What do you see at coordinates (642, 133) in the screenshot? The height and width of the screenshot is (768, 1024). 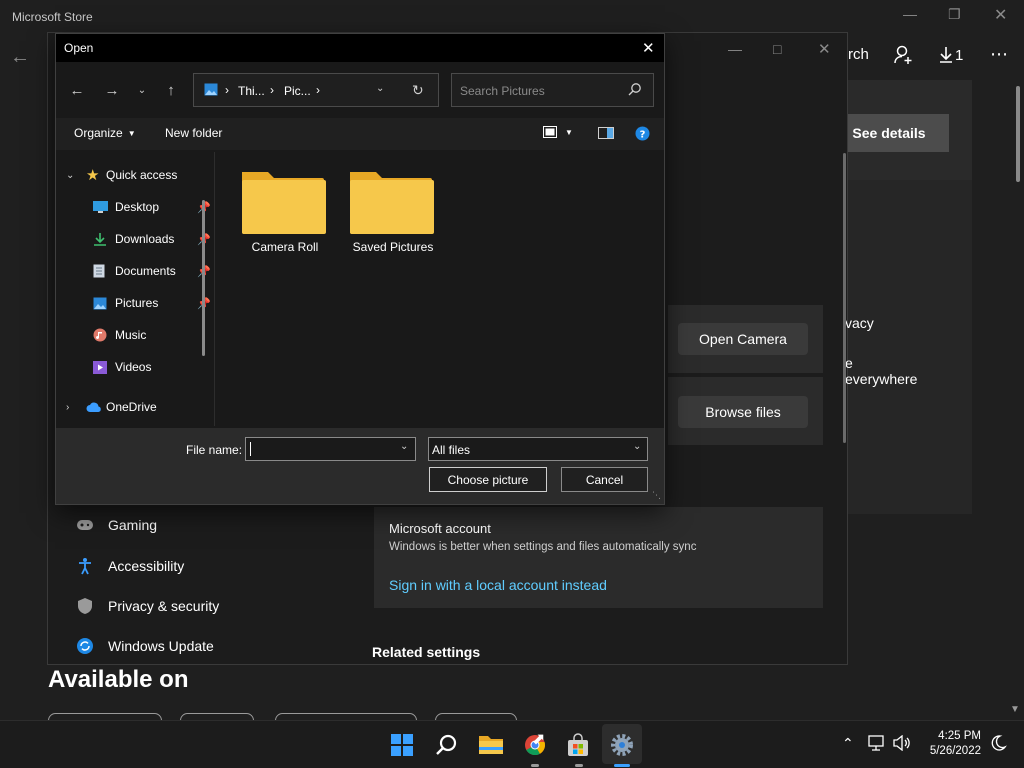 I see `help-icon: ?` at bounding box center [642, 133].